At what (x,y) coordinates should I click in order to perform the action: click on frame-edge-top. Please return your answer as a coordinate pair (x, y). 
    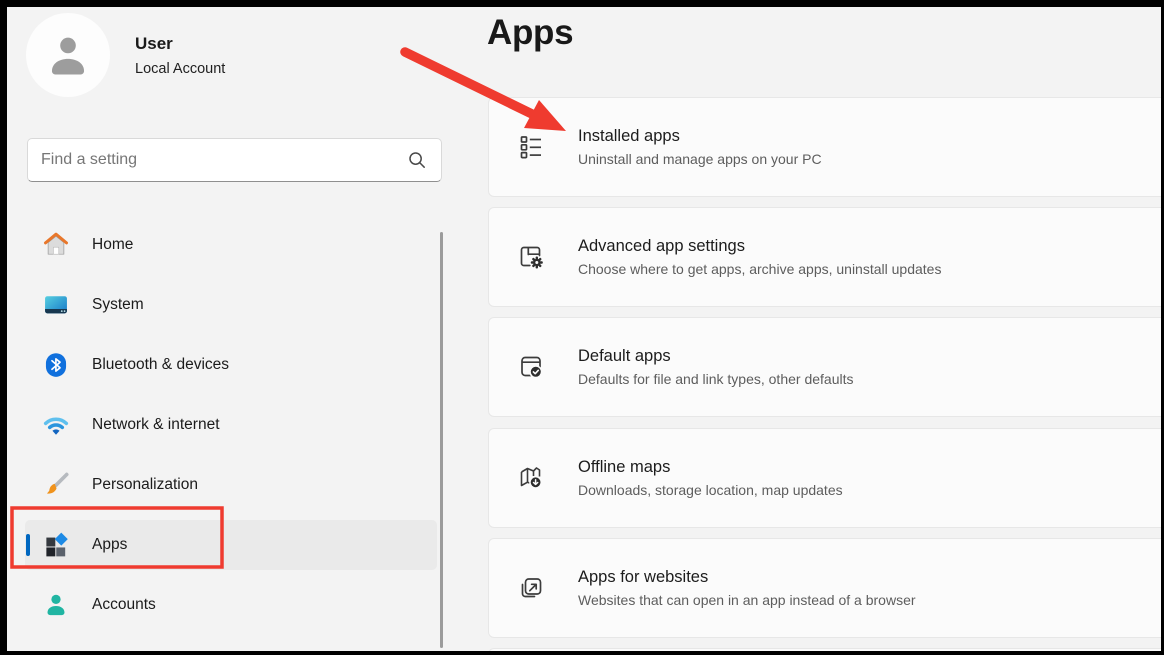
    Looking at the image, I should click on (582, 3).